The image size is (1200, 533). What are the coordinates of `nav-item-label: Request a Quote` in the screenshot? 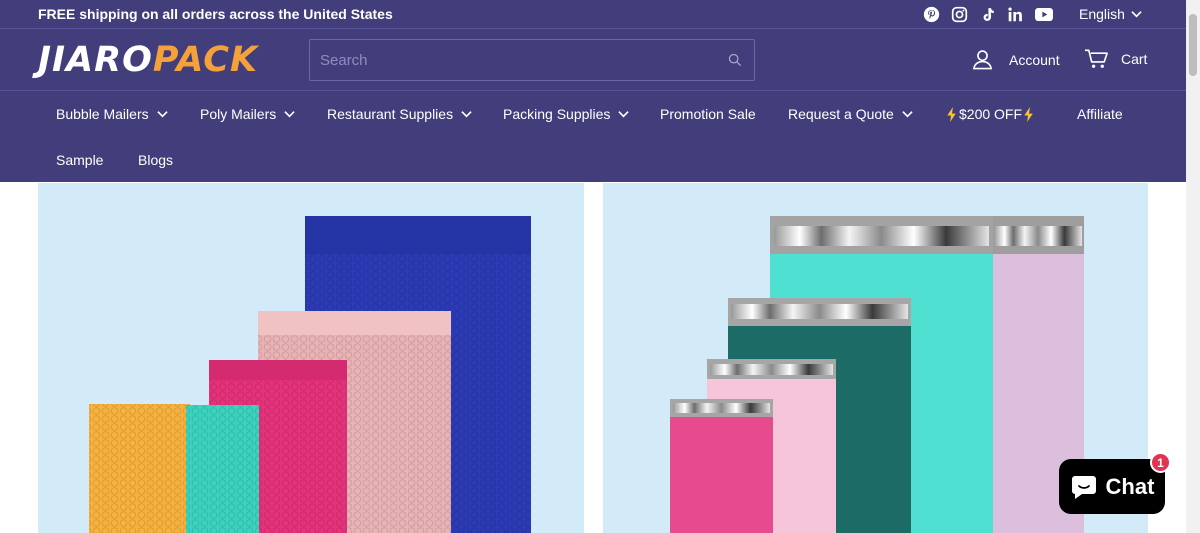 It's located at (841, 114).